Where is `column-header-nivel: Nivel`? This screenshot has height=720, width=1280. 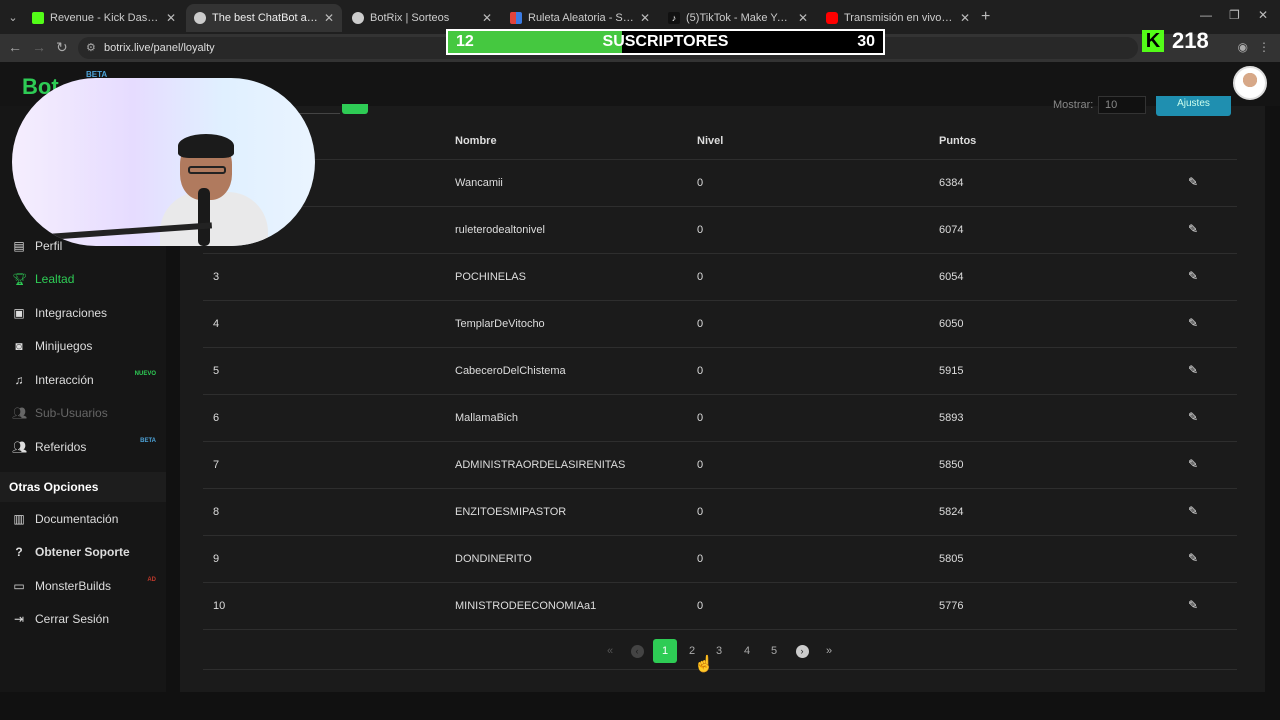
column-header-nivel: Nivel is located at coordinates (710, 141).